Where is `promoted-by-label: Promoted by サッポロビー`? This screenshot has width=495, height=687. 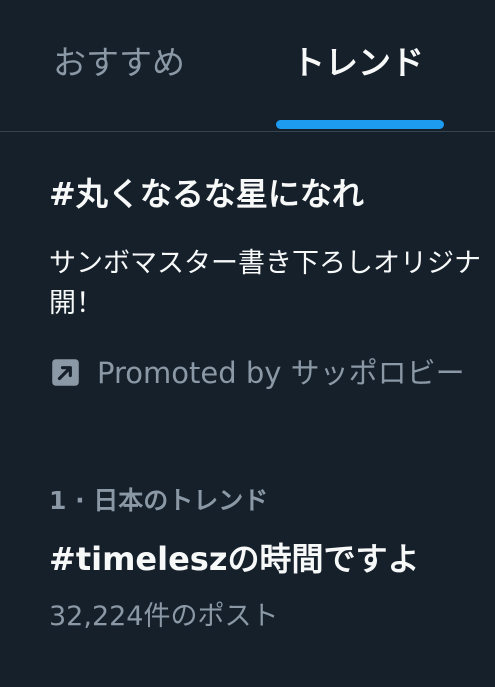 promoted-by-label: Promoted by サッポロビー is located at coordinates (281, 373).